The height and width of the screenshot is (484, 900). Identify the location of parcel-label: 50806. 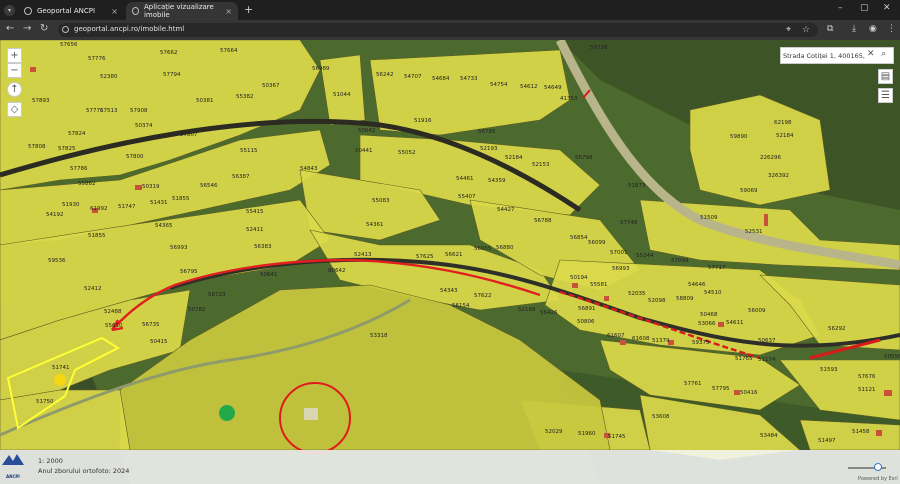
(586, 322).